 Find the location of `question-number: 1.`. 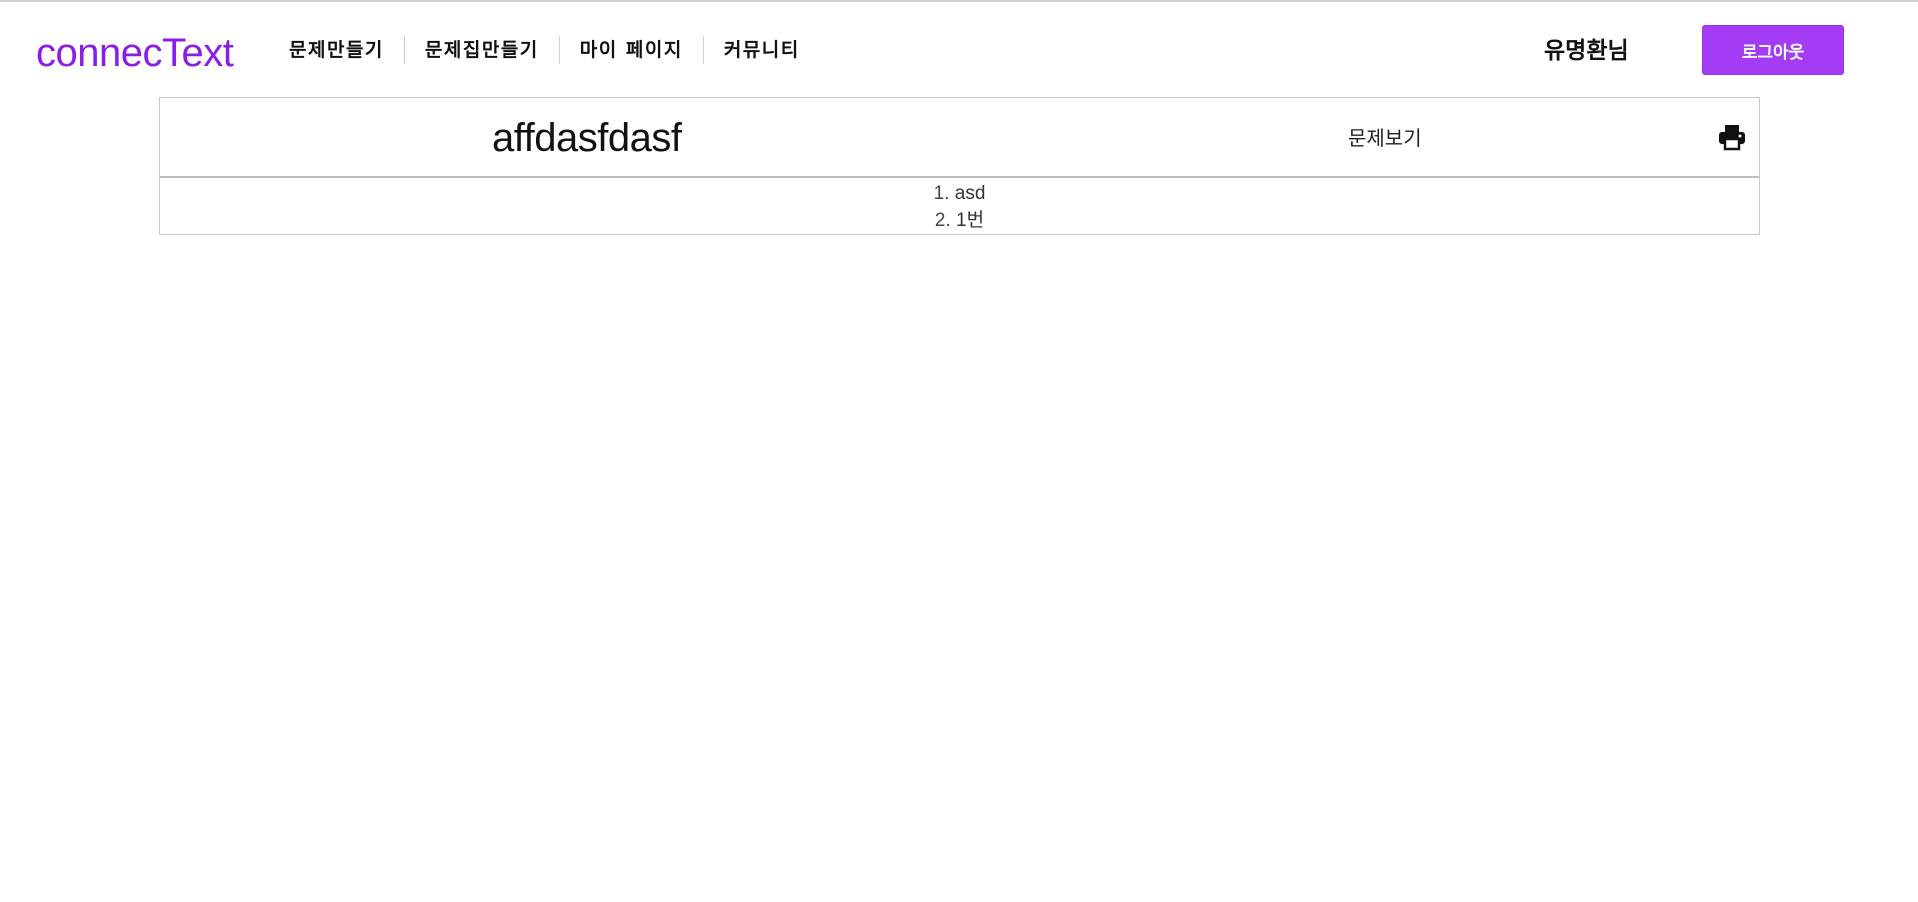

question-number: 1. is located at coordinates (941, 193).